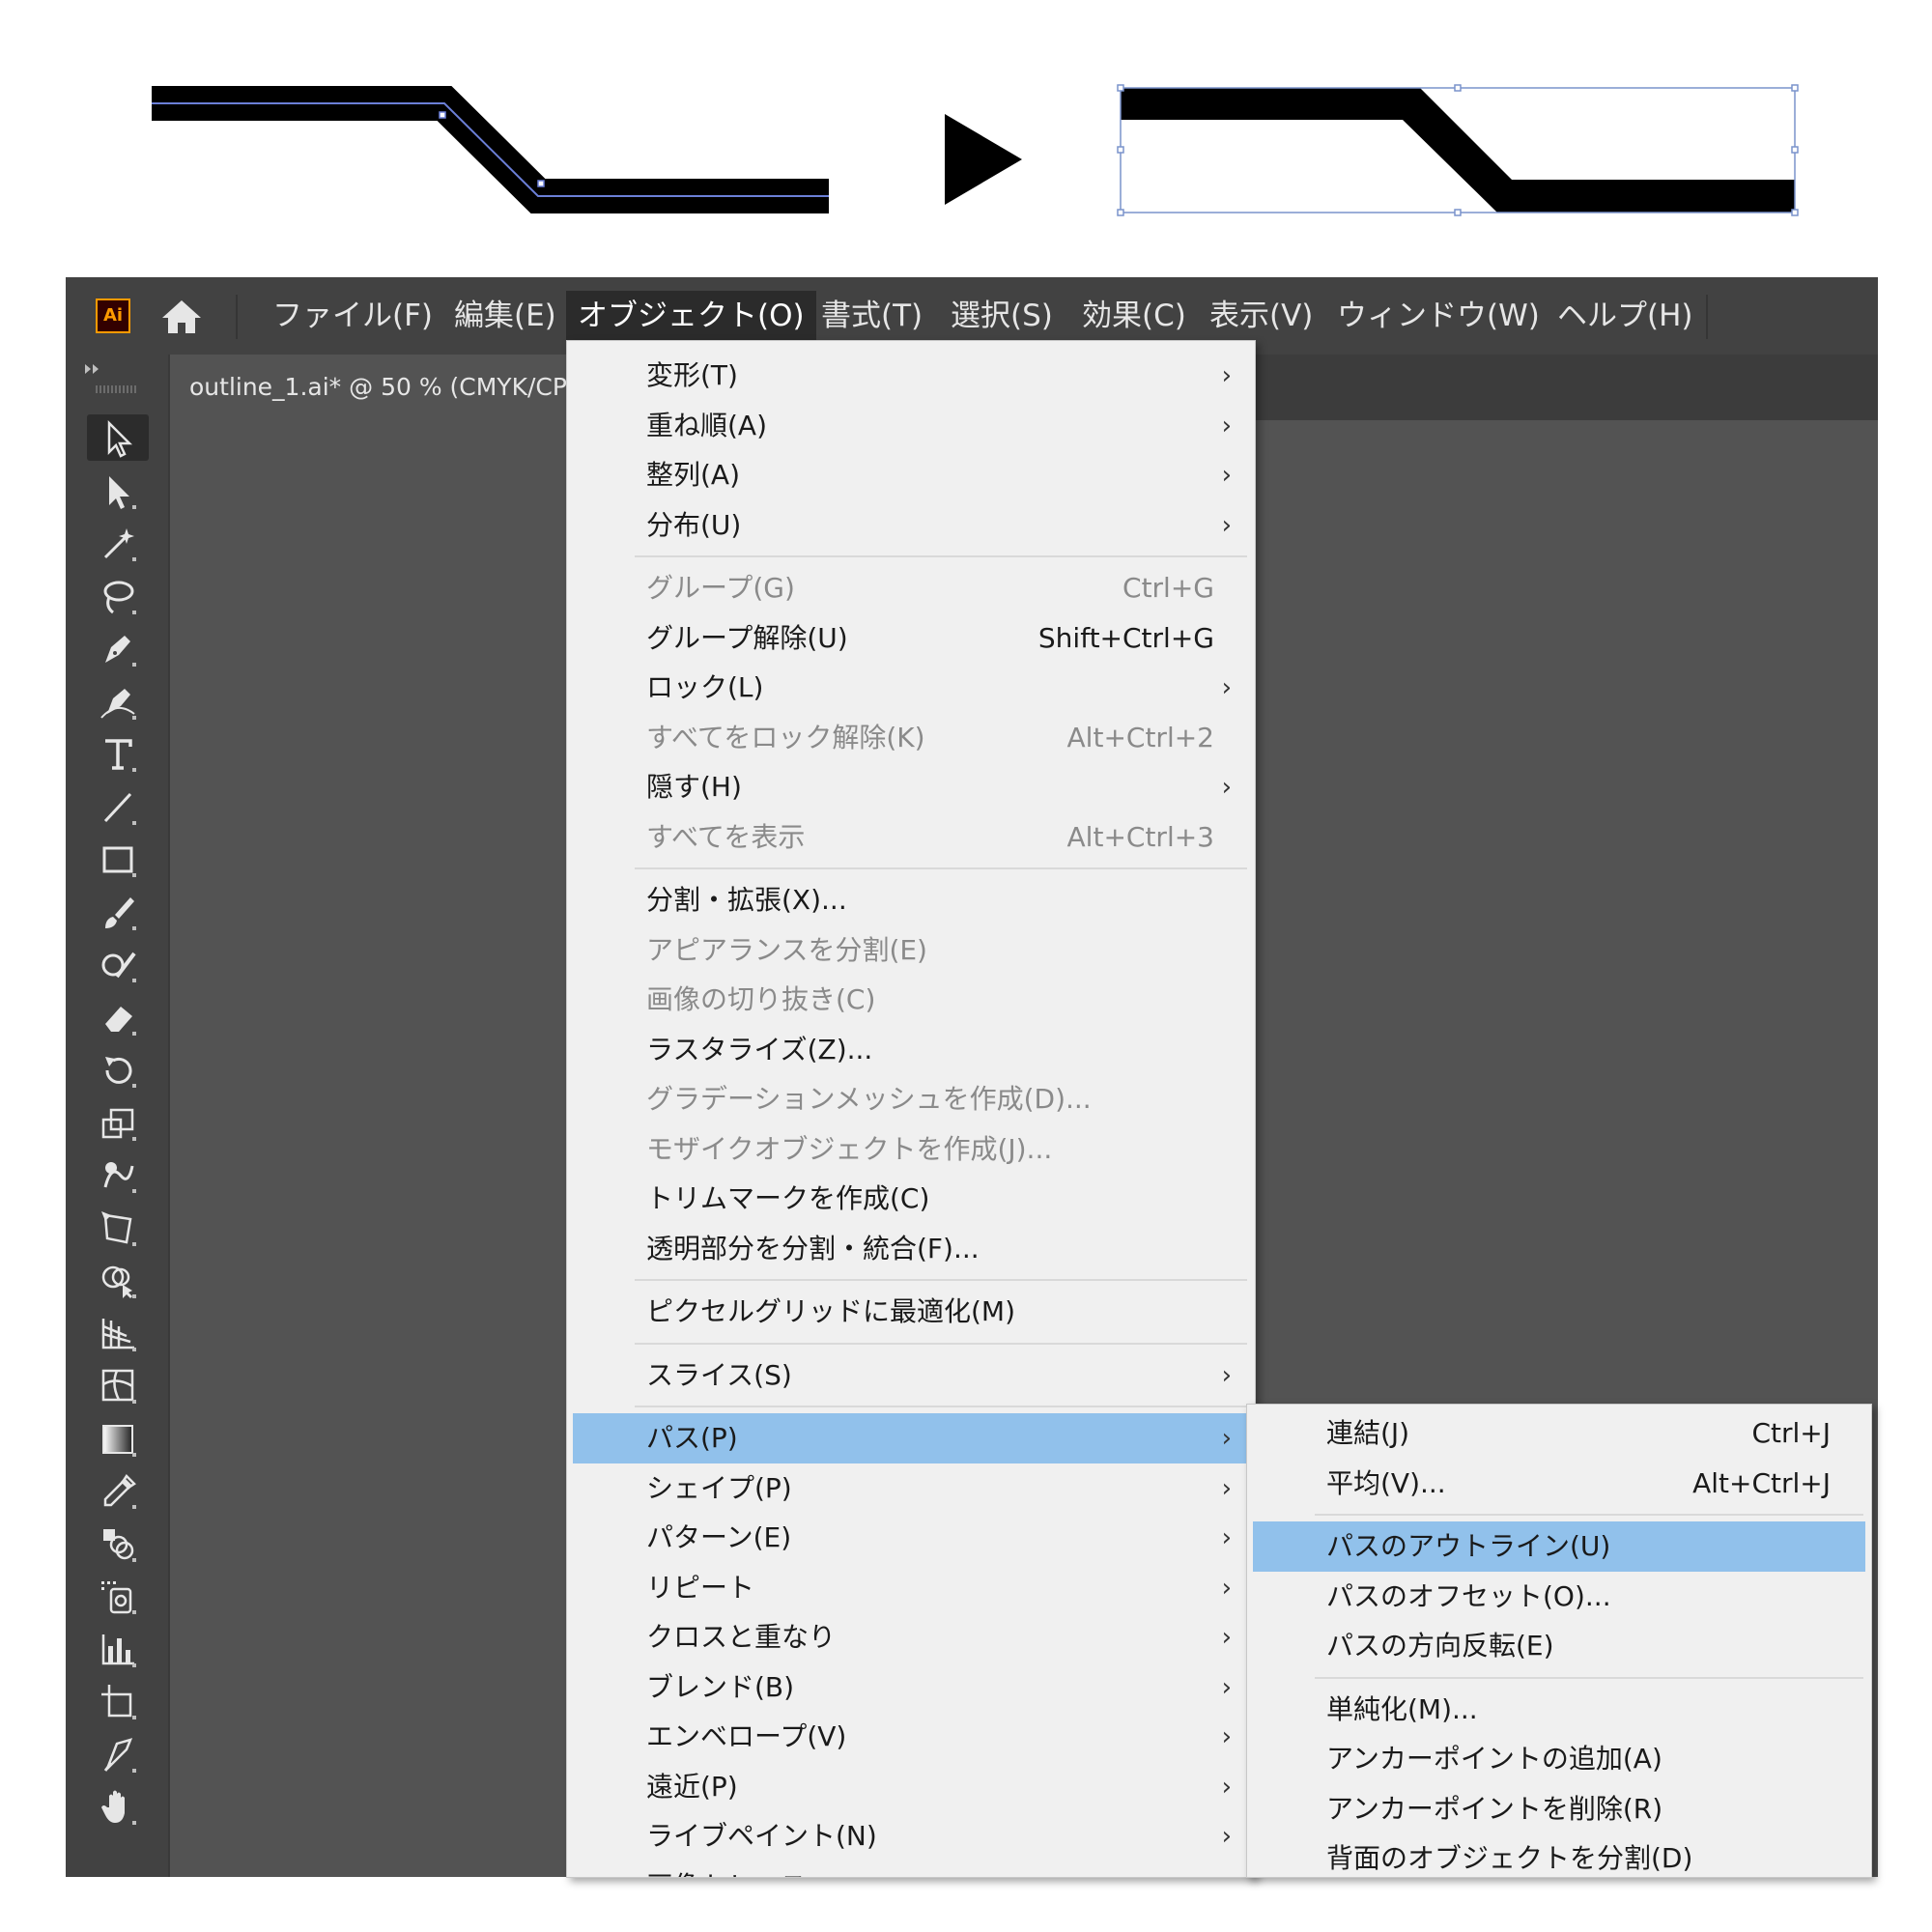 The height and width of the screenshot is (1932, 1932). I want to click on object-menu-item: ロック(L) ›, so click(911, 688).